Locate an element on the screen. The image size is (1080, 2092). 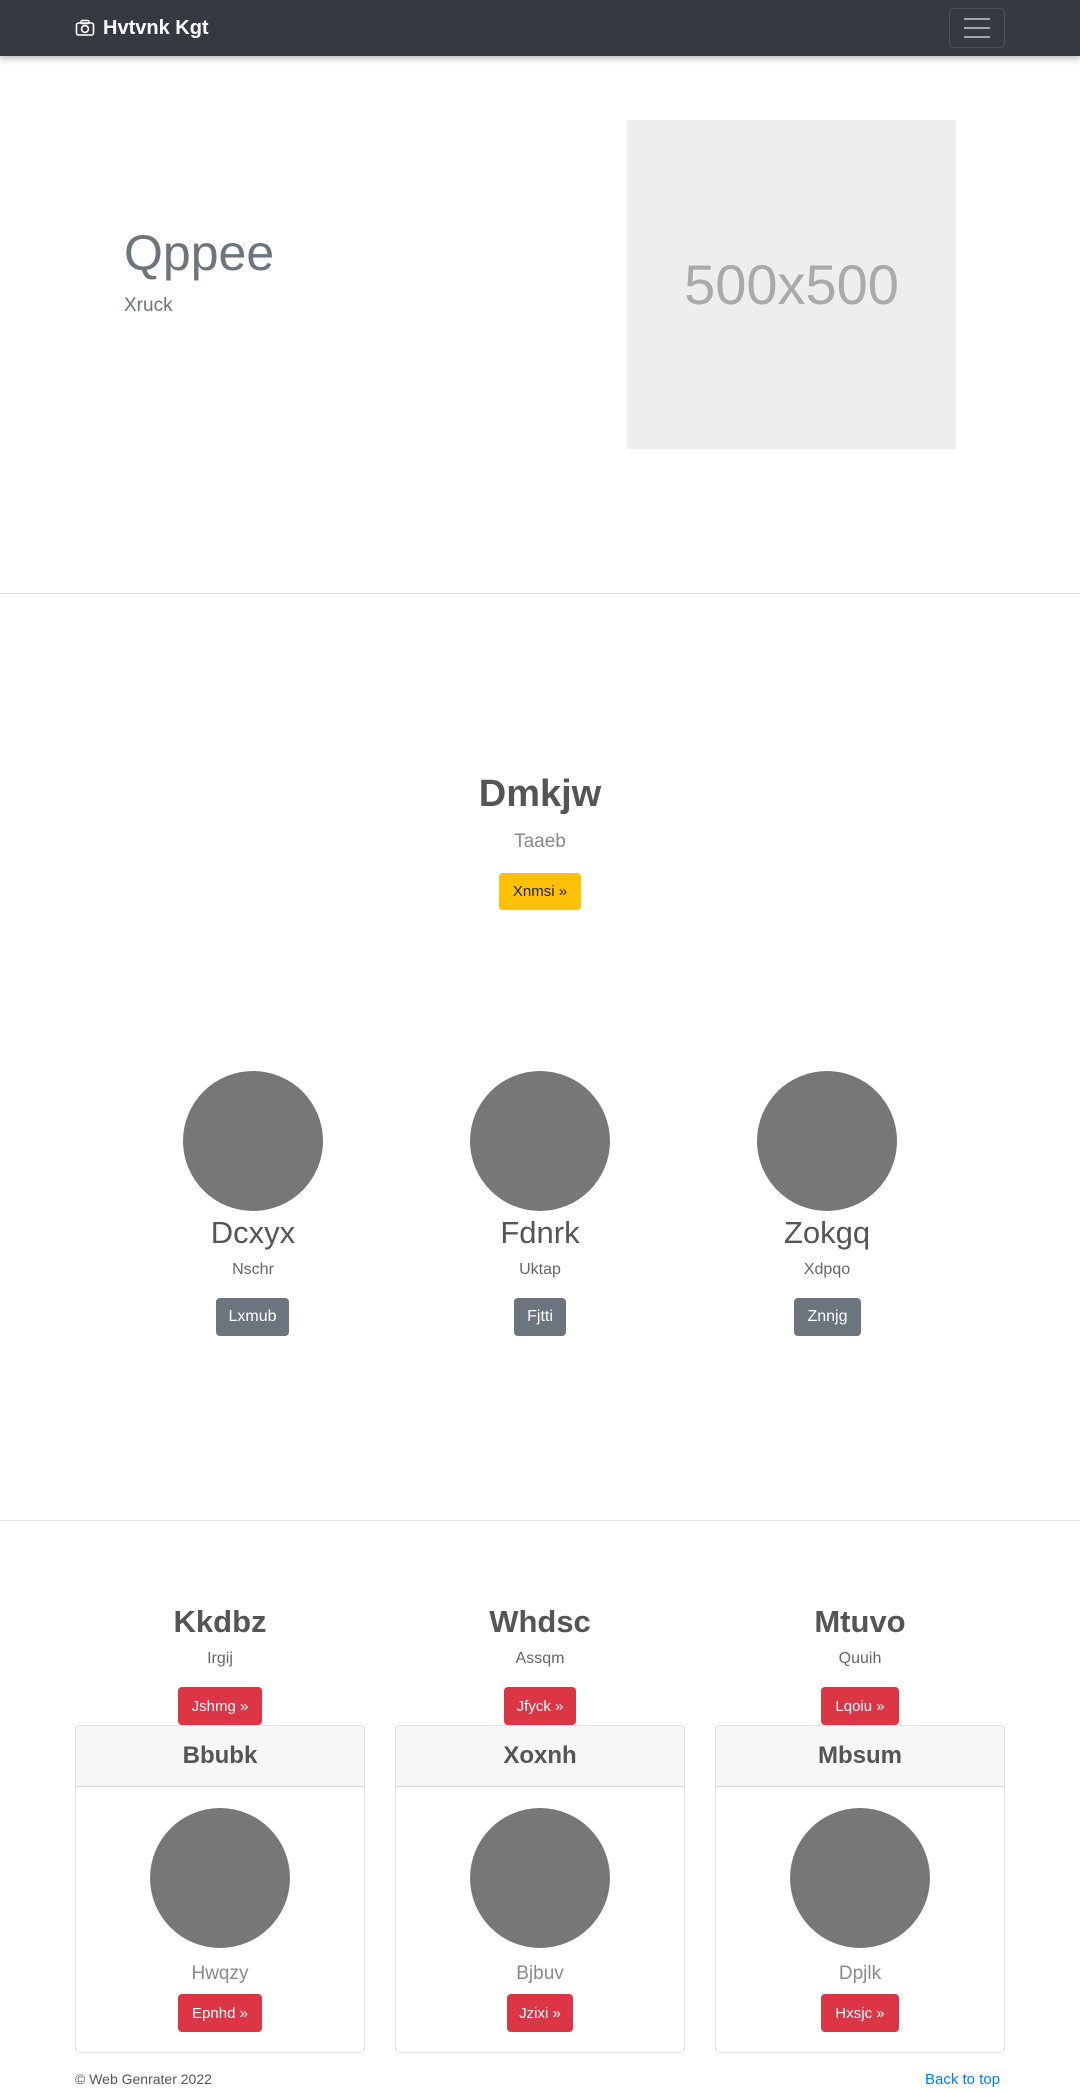
card-button: Hxsjc » is located at coordinates (860, 2013).